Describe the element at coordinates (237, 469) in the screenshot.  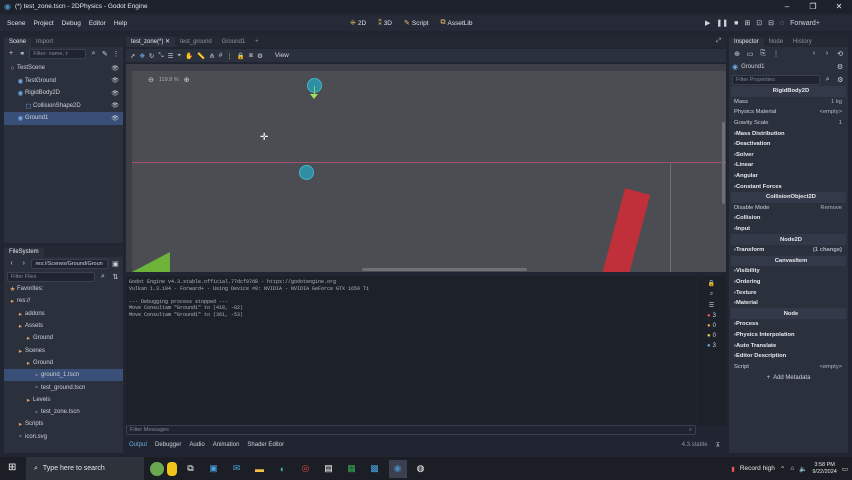
I see `mail-icon: ✉` at that location.